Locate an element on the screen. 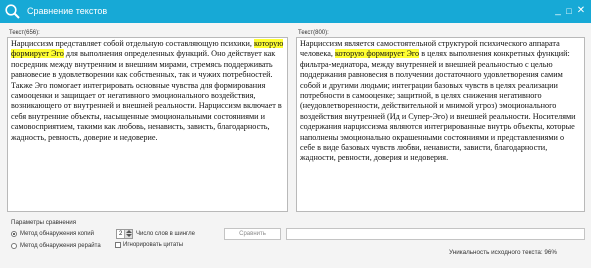 The image size is (591, 268). minimize-button: _ is located at coordinates (558, 11).